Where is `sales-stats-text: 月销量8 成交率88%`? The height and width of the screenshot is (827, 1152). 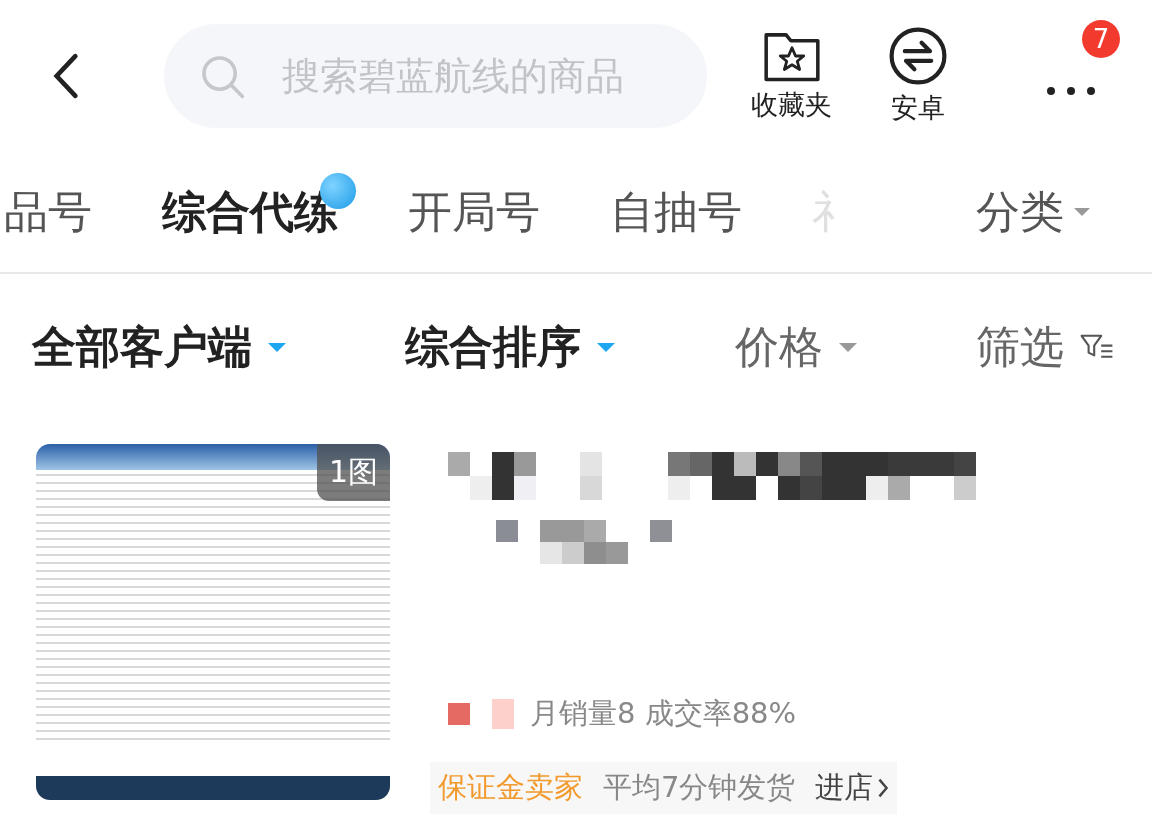
sales-stats-text: 月销量8 成交率88% is located at coordinates (663, 713).